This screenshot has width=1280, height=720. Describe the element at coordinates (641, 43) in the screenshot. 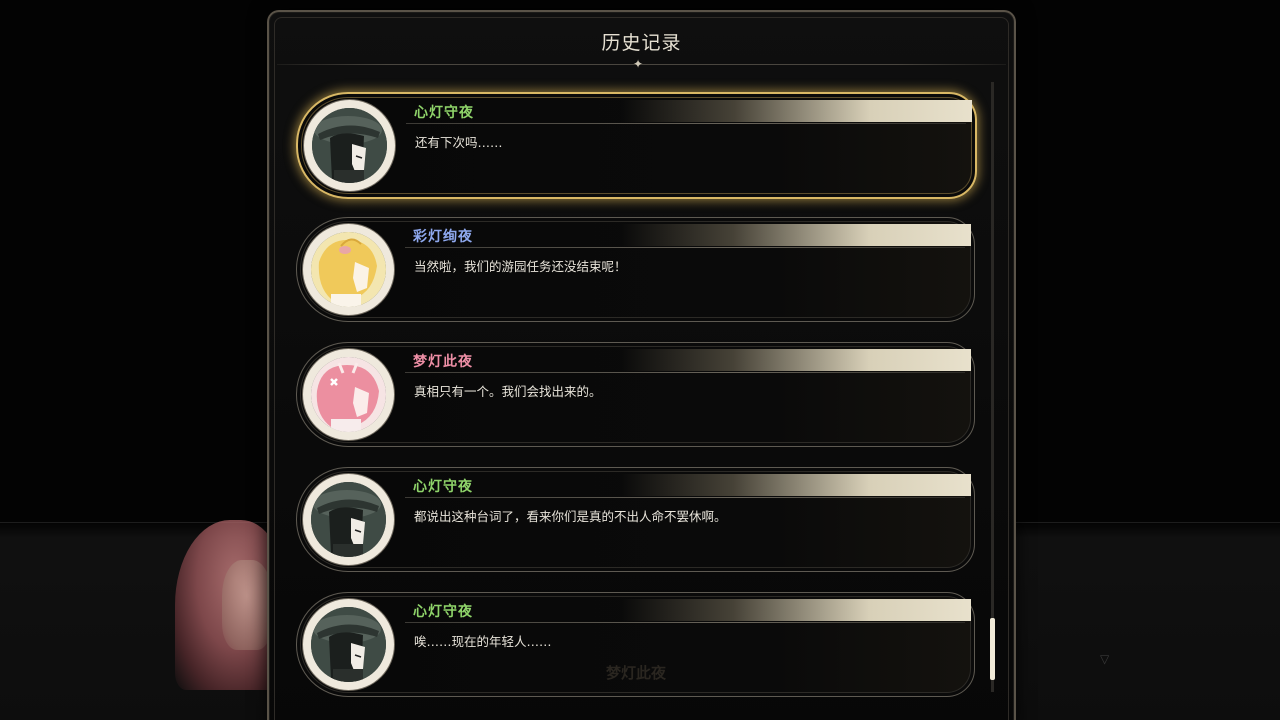

I see `history-title: 历史记录` at that location.